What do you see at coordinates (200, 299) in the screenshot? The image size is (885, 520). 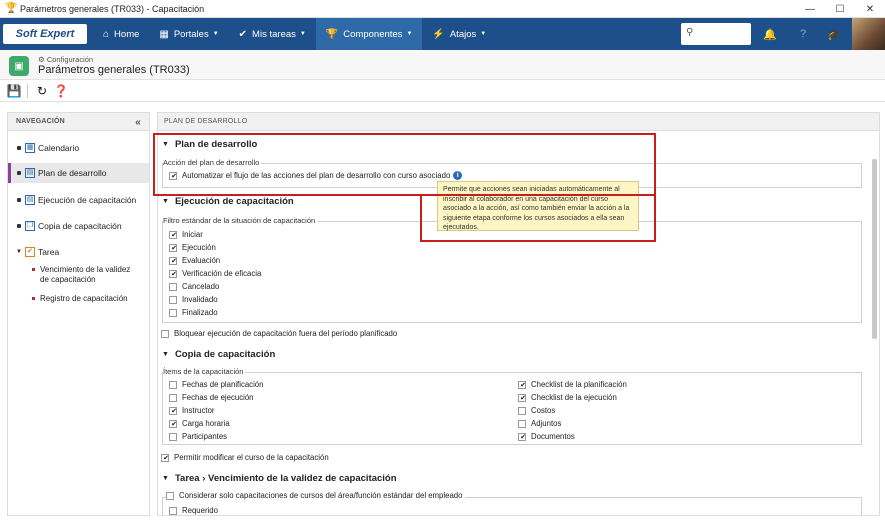 I see `checkbox-label: Invalidado` at bounding box center [200, 299].